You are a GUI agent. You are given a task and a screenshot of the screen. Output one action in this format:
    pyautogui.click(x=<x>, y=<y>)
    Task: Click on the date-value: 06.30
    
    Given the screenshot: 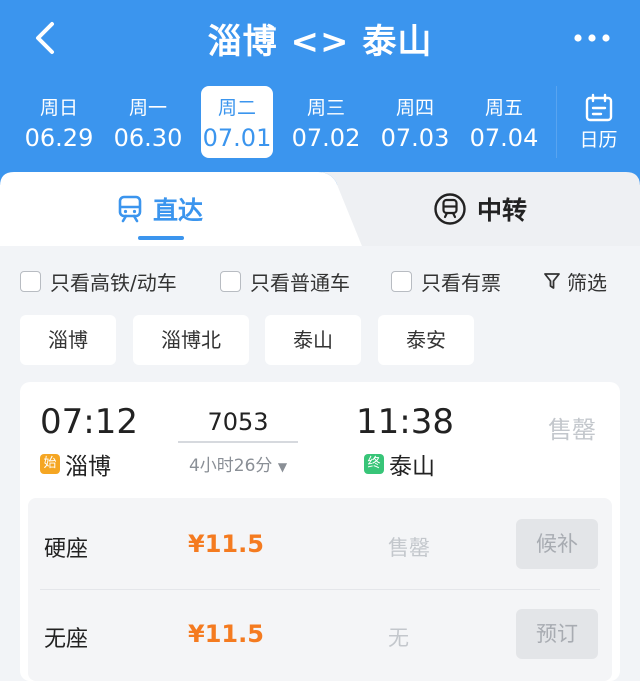 What is the action you would take?
    pyautogui.click(x=148, y=138)
    